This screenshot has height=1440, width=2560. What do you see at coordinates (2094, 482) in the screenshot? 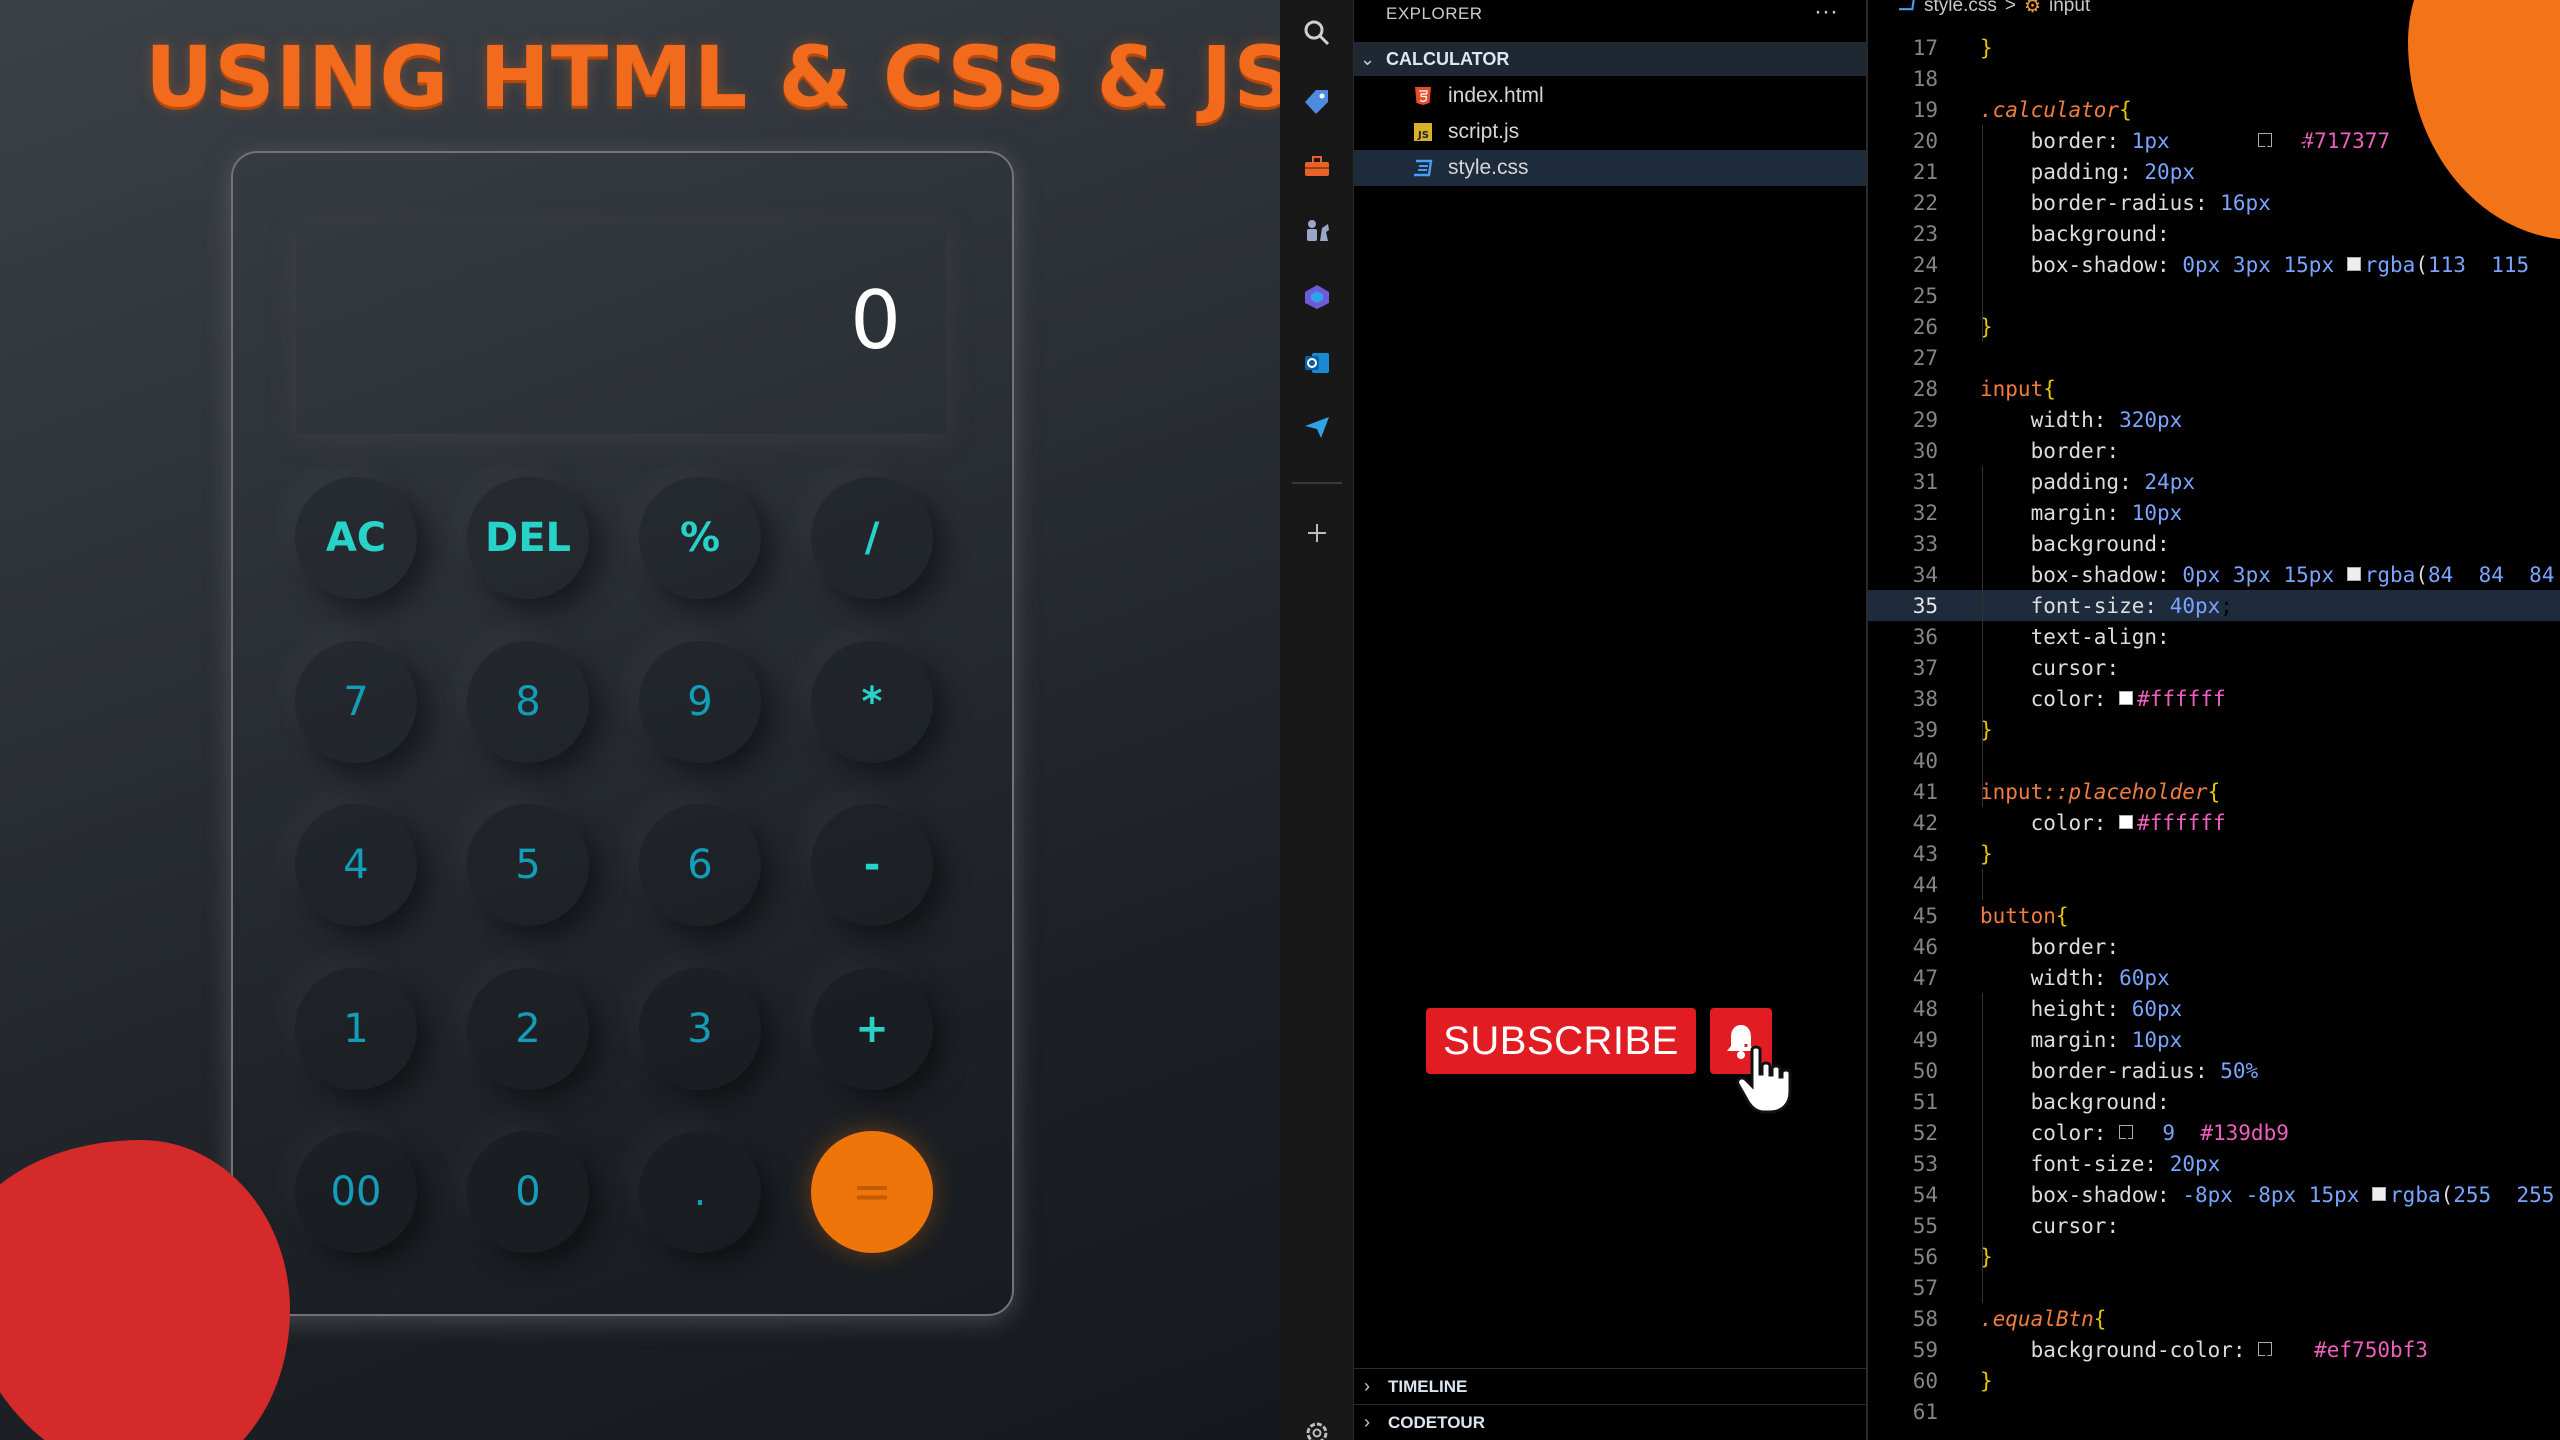
I see `code-text: padding: 24px;` at bounding box center [2094, 482].